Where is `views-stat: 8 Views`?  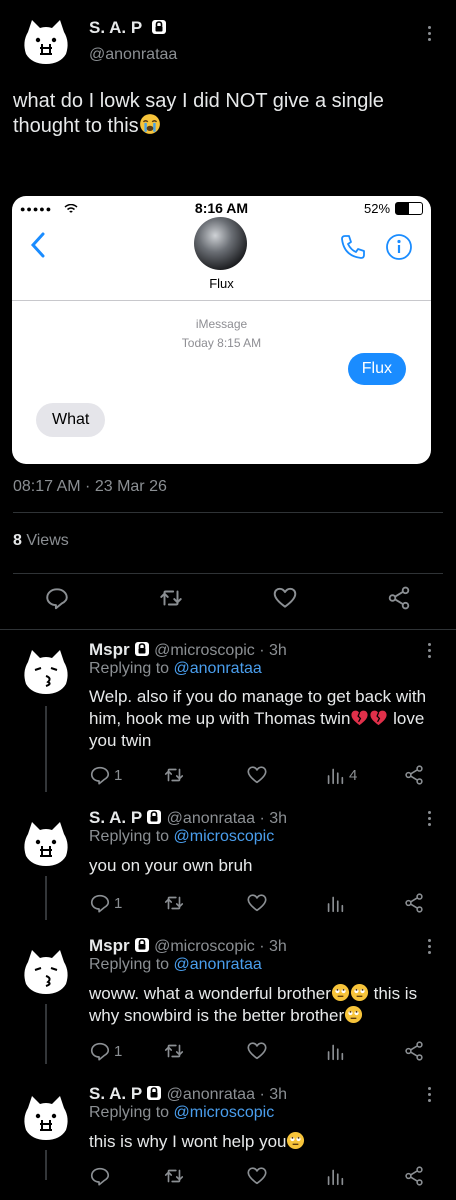
views-stat: 8 Views is located at coordinates (41, 541).